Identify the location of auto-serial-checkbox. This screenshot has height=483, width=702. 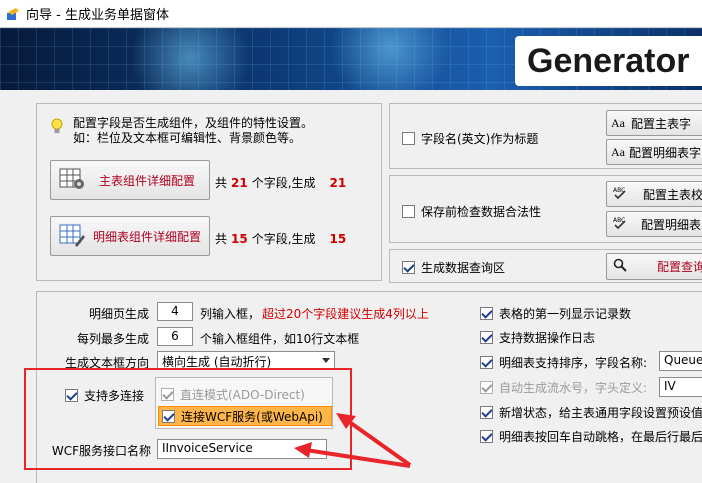
(486, 387).